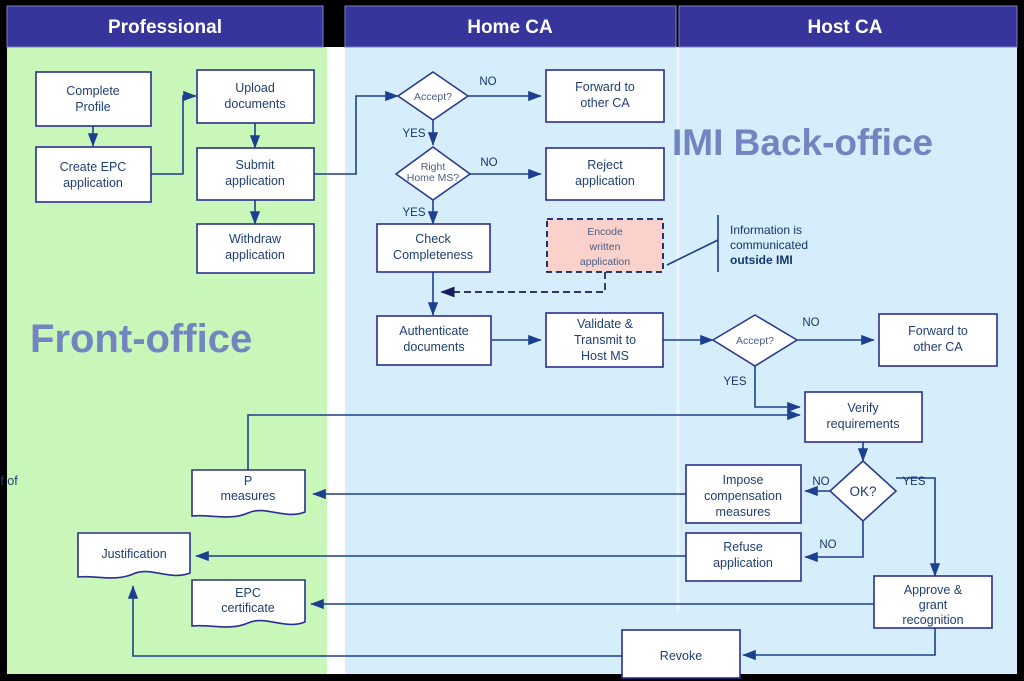 Image resolution: width=1024 pixels, height=681 pixels. I want to click on node-create-epc-line1: Create EPC, so click(93, 167).